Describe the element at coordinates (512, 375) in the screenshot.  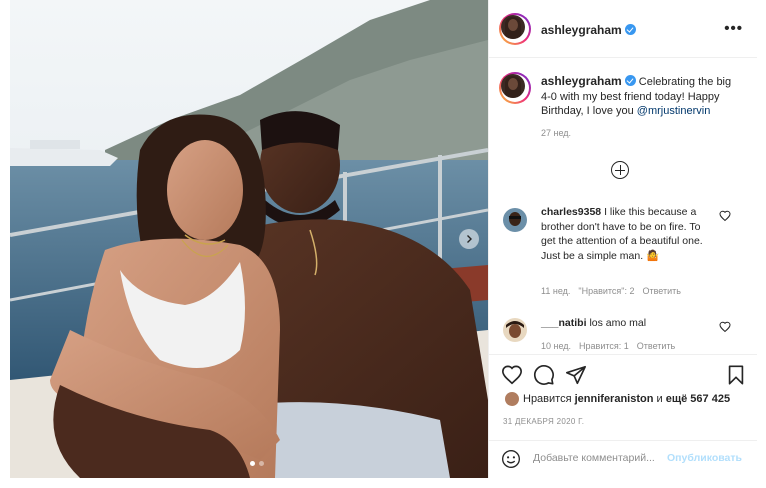
I see `heart-icon` at that location.